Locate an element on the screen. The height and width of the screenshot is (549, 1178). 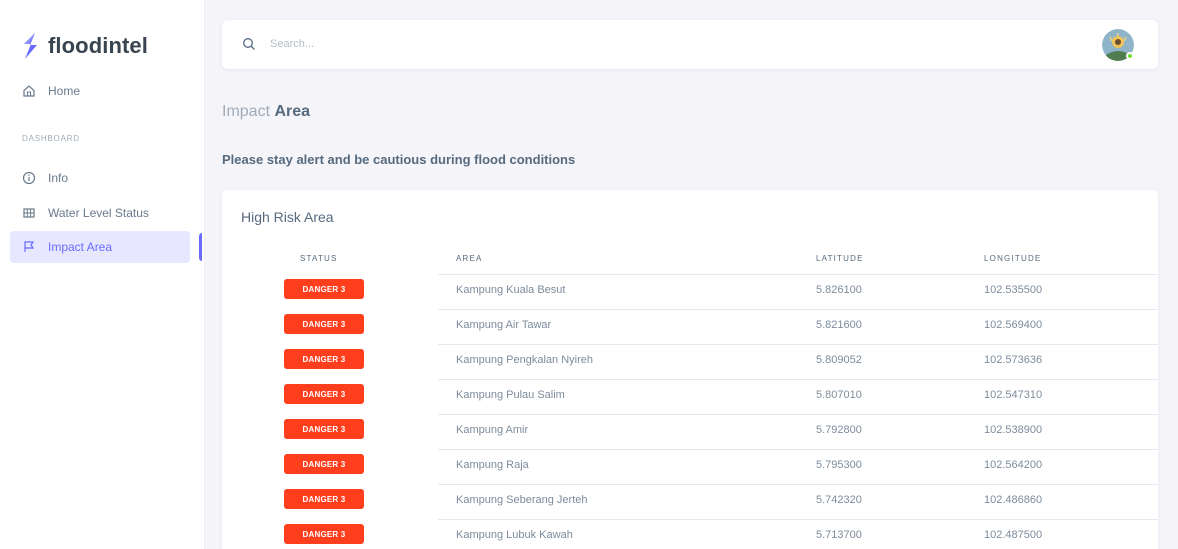
search-input is located at coordinates (470, 44).